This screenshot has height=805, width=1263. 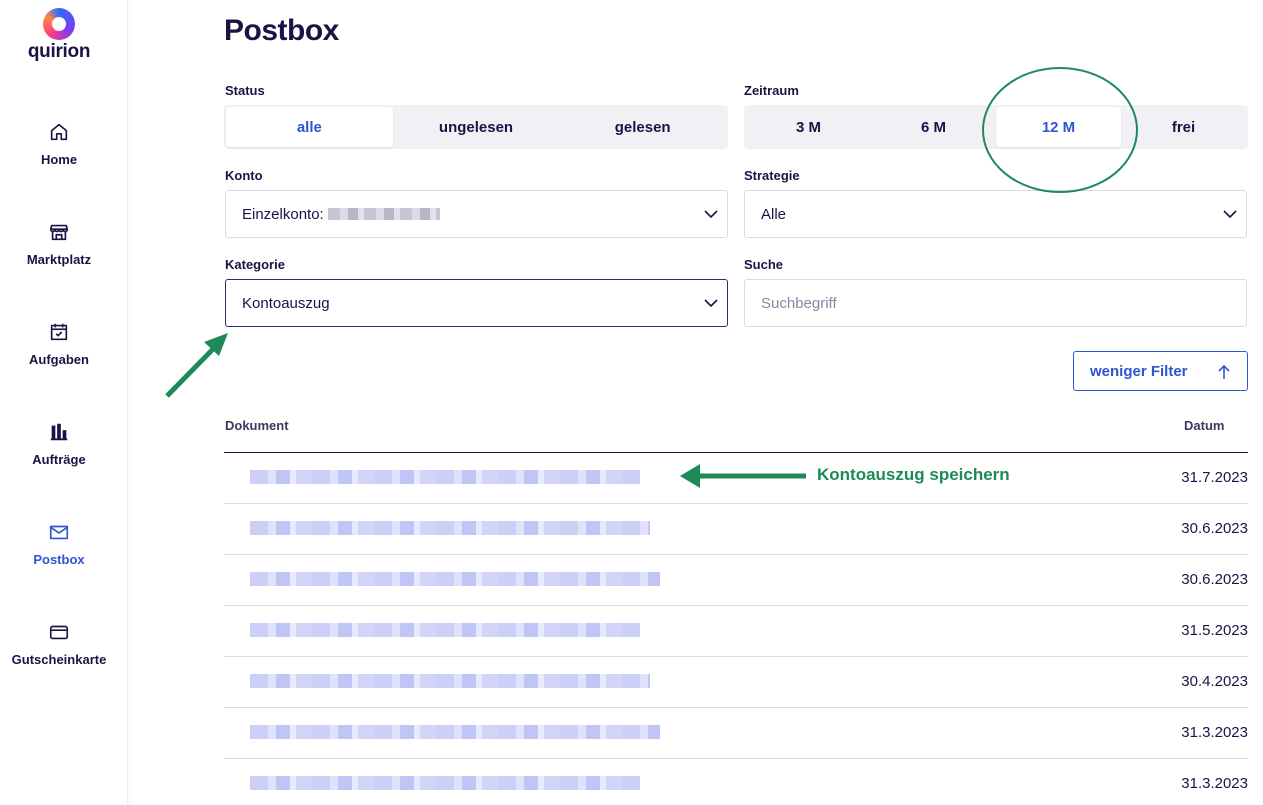 I want to click on sidebar-item-gutscheinkarte: Gutscheinkarte, so click(x=59, y=644).